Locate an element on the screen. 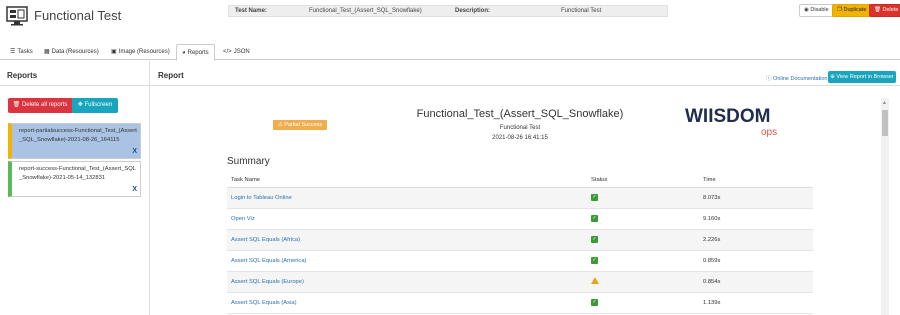 This screenshot has height=315, width=900. task-link: Assert SQL Equals (Europe) is located at coordinates (267, 282).